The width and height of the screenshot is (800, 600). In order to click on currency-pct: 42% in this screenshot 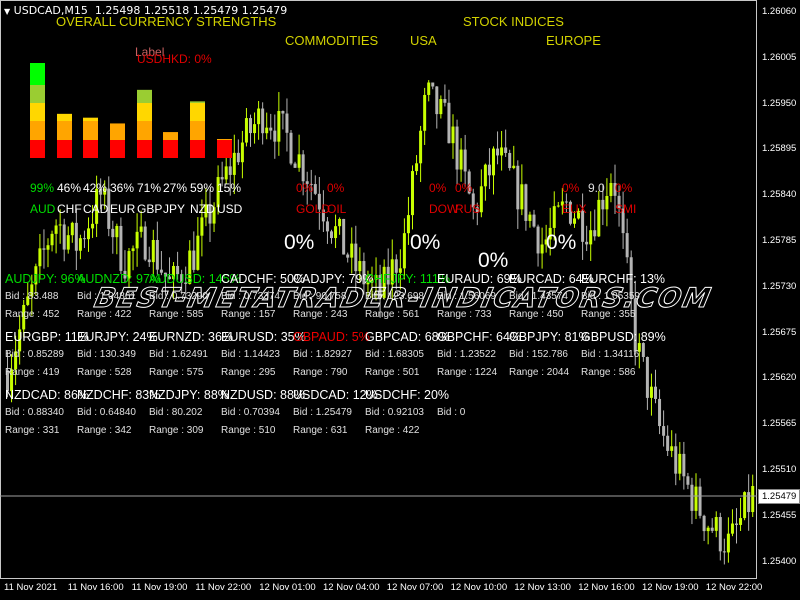, I will do `click(95, 188)`.